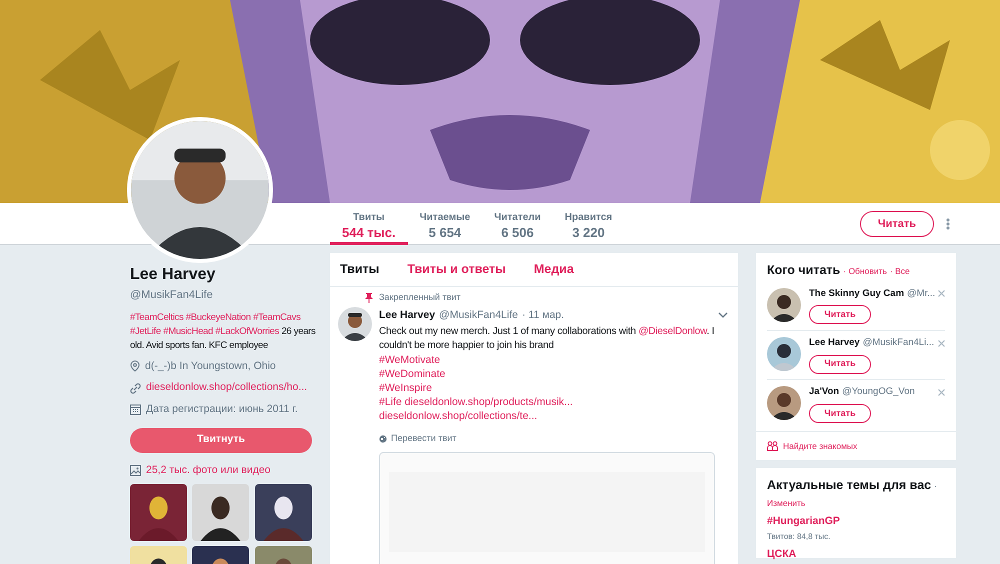  Describe the element at coordinates (157, 317) in the screenshot. I see `hashtag-link: #TeamCeltics` at that location.